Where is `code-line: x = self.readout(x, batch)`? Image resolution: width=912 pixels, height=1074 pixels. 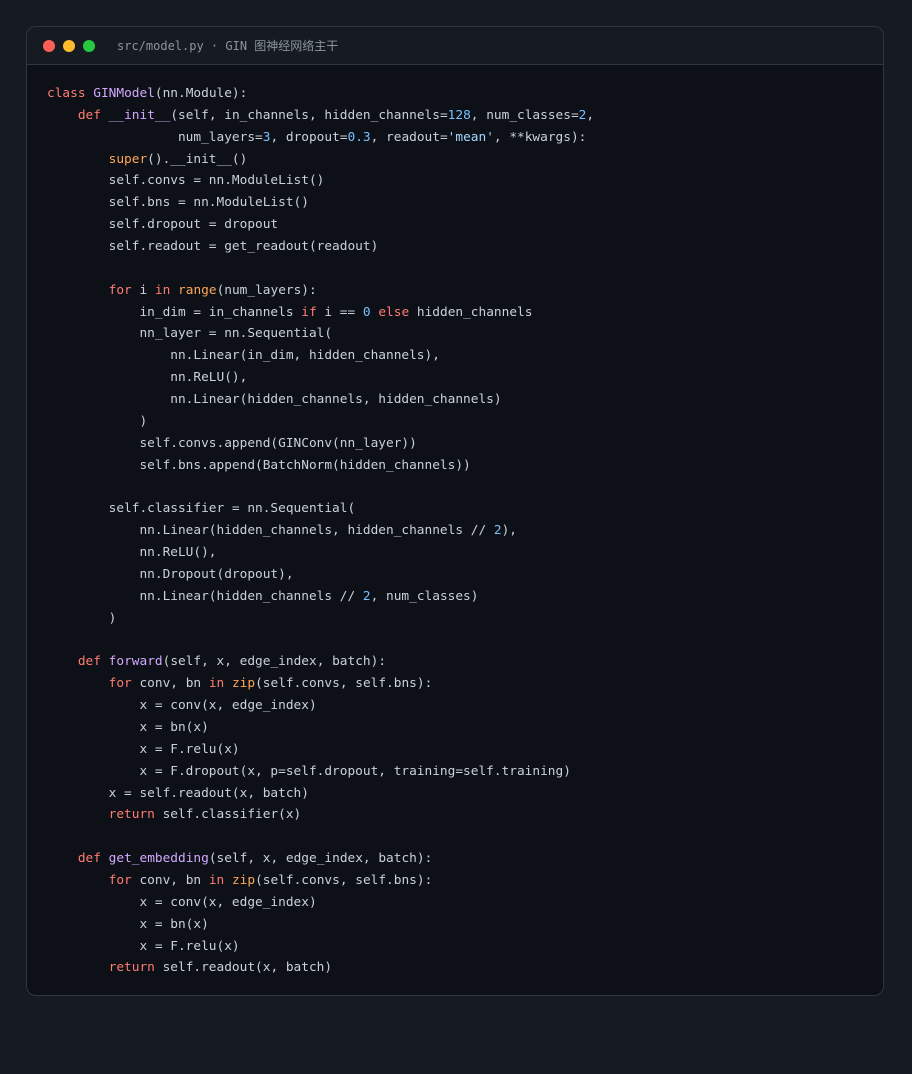
code-line: x = self.readout(x, batch) is located at coordinates (320, 794).